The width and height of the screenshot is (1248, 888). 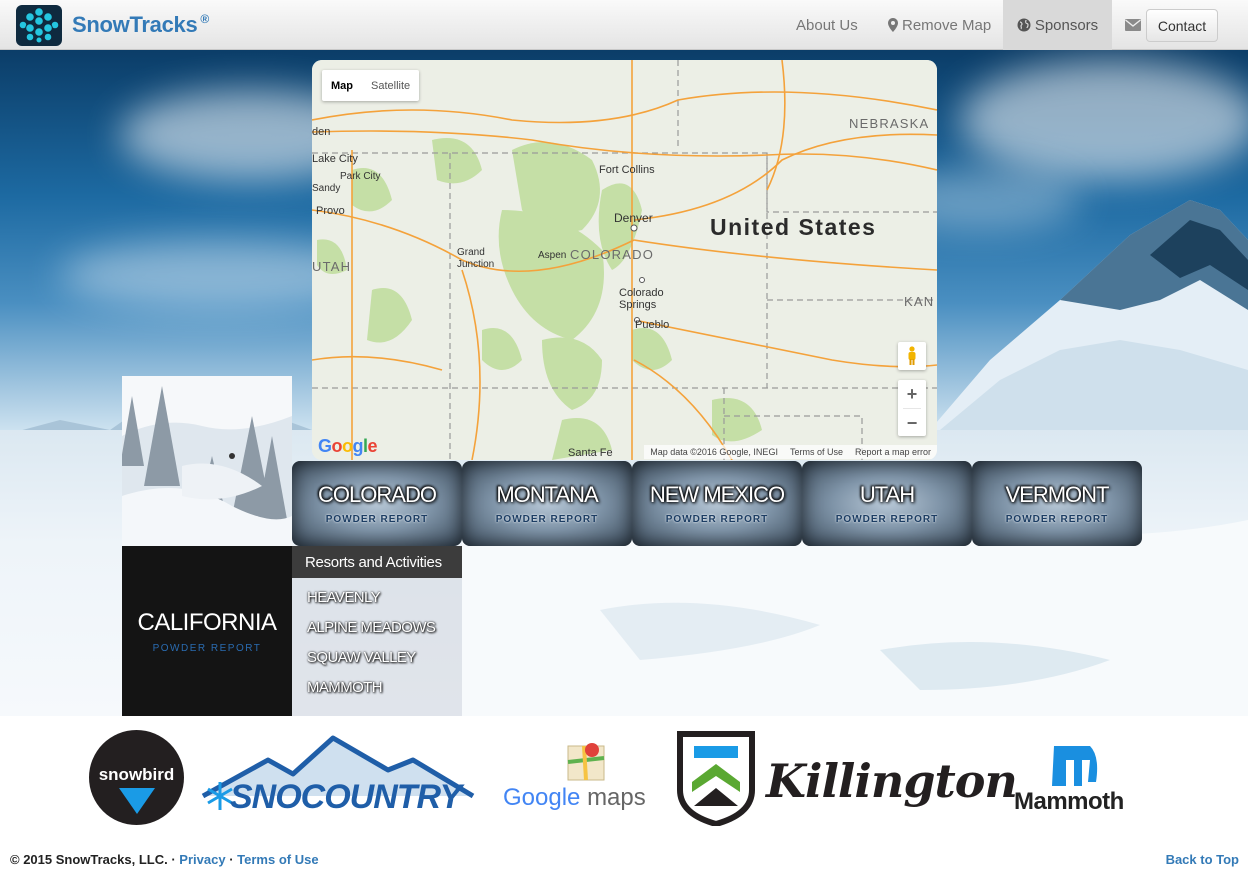 What do you see at coordinates (89, 859) in the screenshot?
I see `copyright-text: © 2015 SnowTracks, LLC.` at bounding box center [89, 859].